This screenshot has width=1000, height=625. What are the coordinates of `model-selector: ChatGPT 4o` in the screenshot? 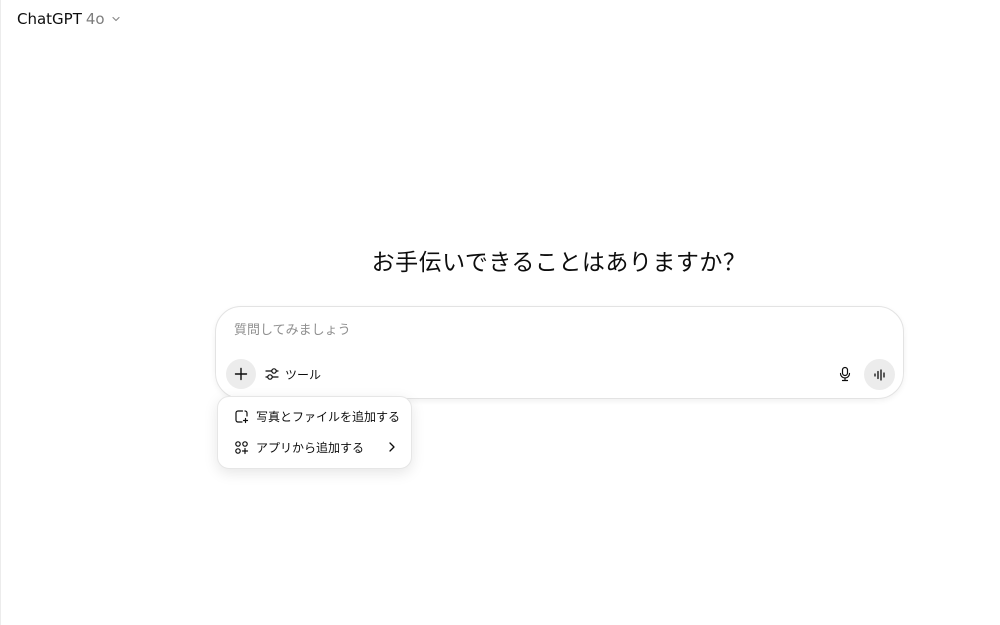 It's located at (69, 19).